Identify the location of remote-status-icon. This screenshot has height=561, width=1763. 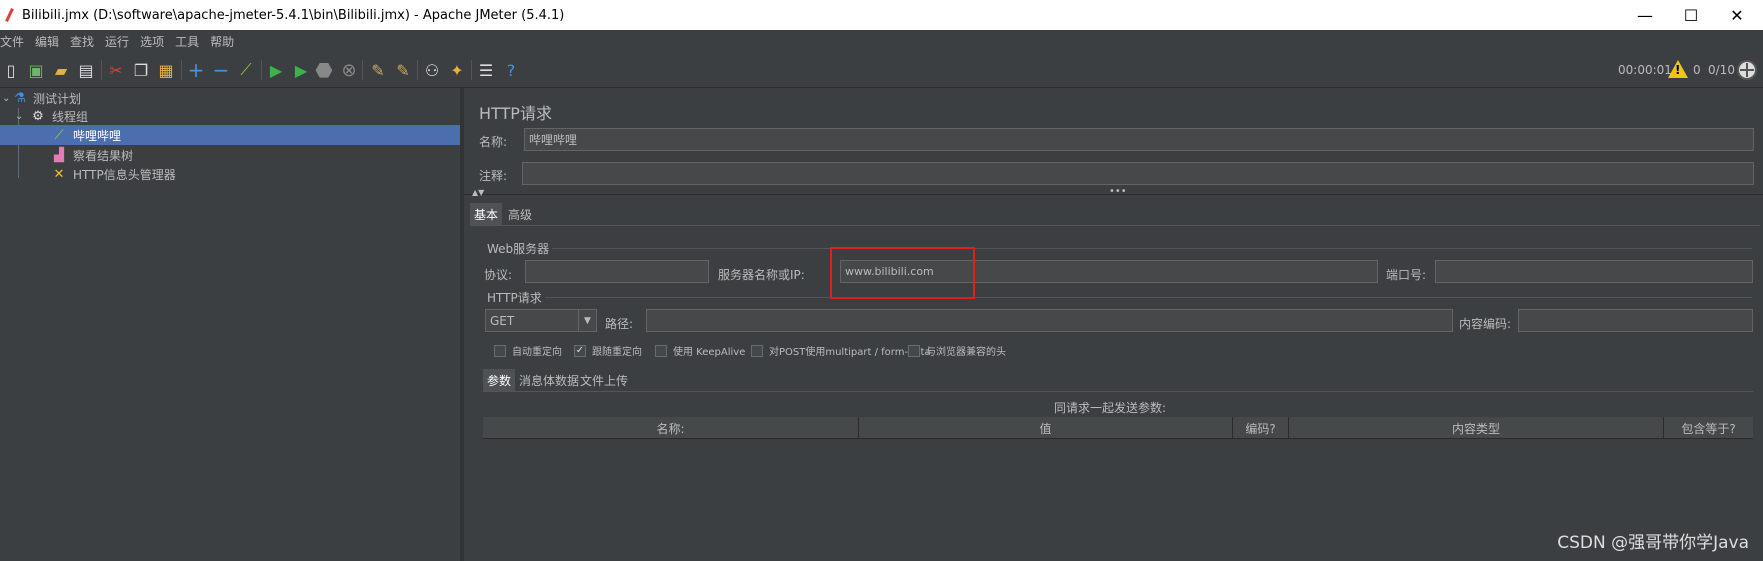
(1747, 70).